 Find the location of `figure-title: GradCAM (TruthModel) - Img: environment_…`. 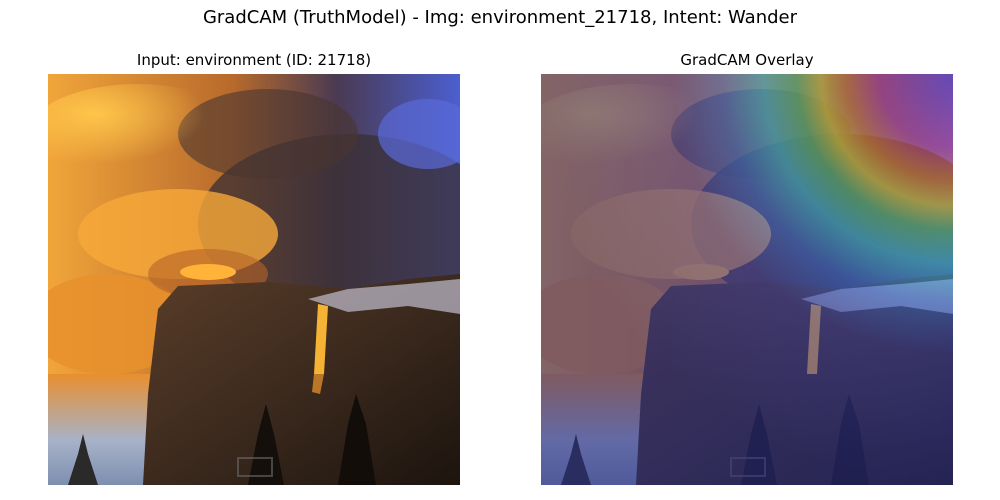

figure-title: GradCAM (TruthModel) - Img: environment_… is located at coordinates (500, 17).